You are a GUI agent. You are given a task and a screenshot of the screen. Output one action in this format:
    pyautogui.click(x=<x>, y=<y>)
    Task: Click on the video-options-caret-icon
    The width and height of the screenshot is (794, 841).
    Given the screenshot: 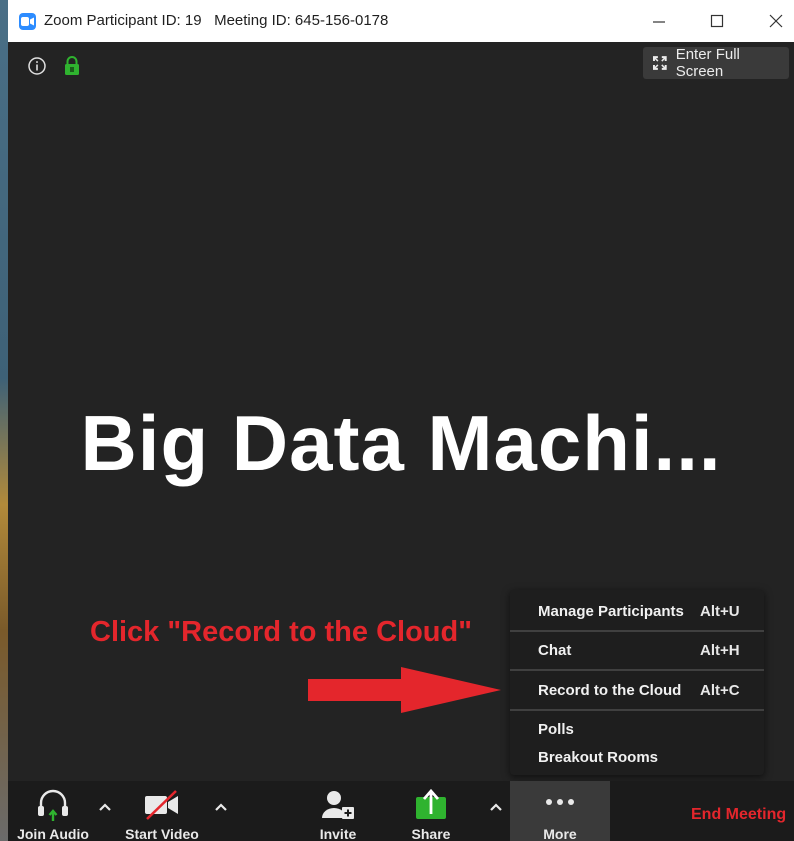 What is the action you would take?
    pyautogui.click(x=221, y=807)
    